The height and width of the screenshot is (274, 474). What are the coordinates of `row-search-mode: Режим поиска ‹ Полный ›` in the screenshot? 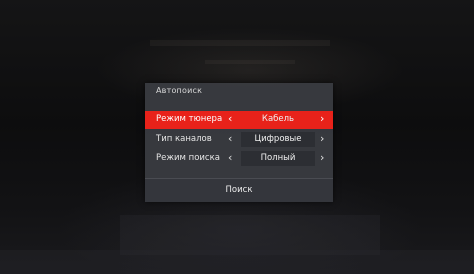 It's located at (239, 159).